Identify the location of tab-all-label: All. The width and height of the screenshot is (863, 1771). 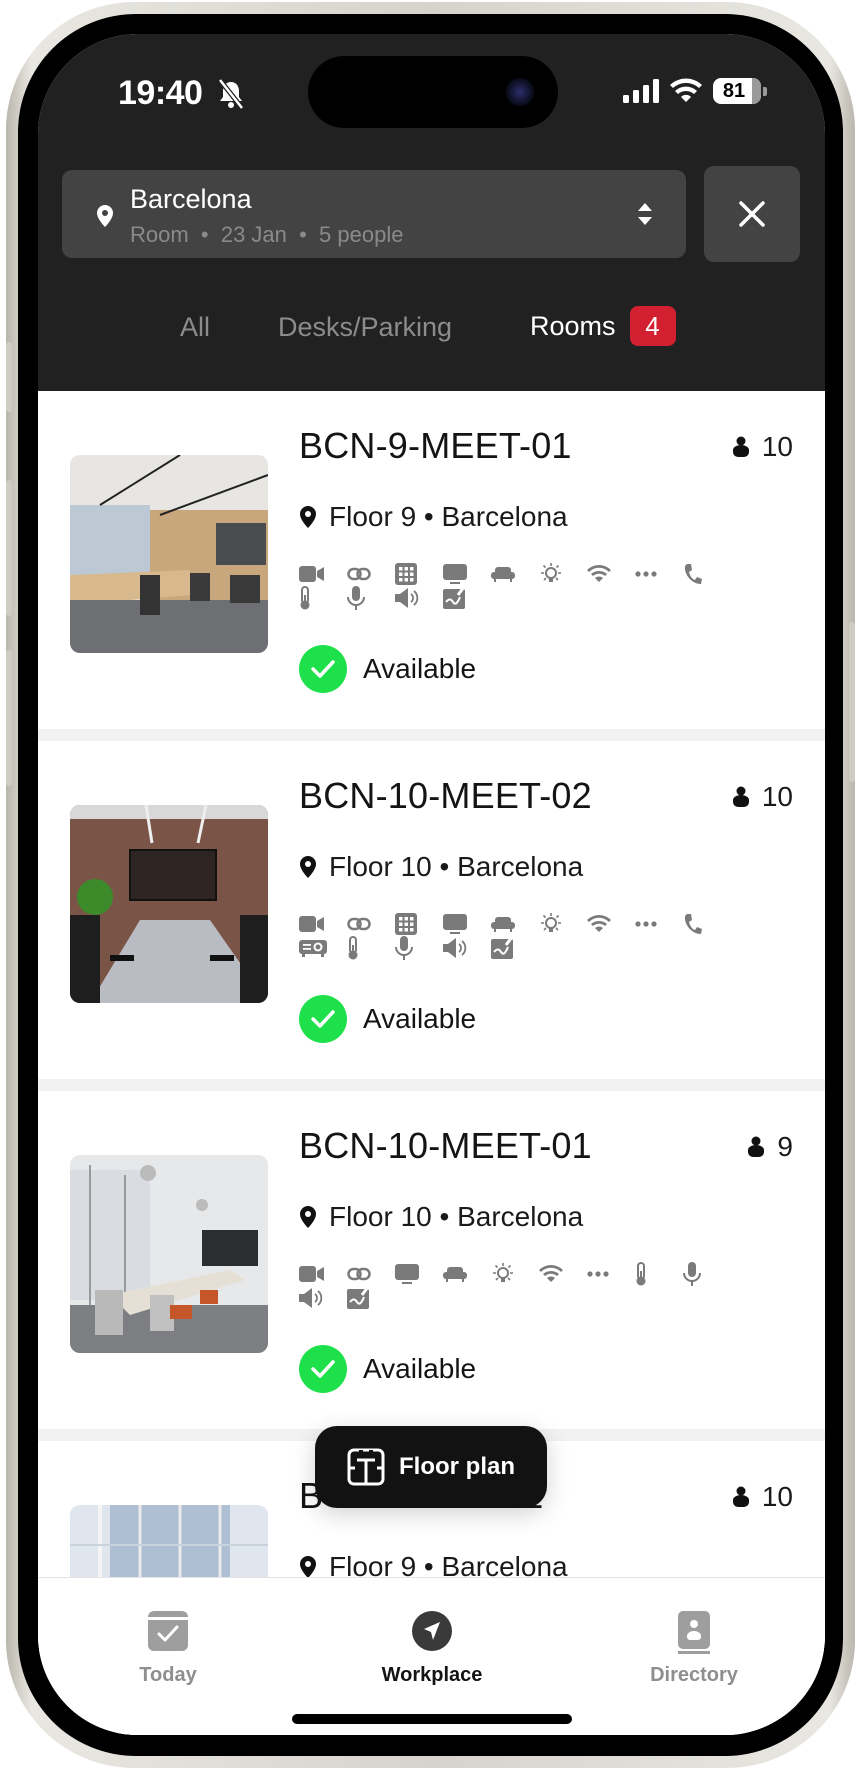
(195, 327).